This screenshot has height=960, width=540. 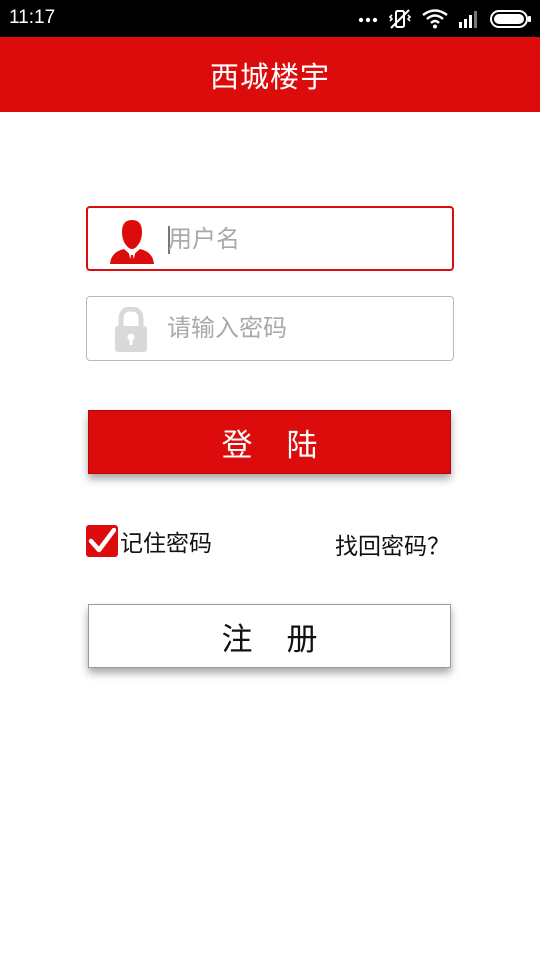 What do you see at coordinates (270, 18) in the screenshot?
I see `status-bar: 11:17` at bounding box center [270, 18].